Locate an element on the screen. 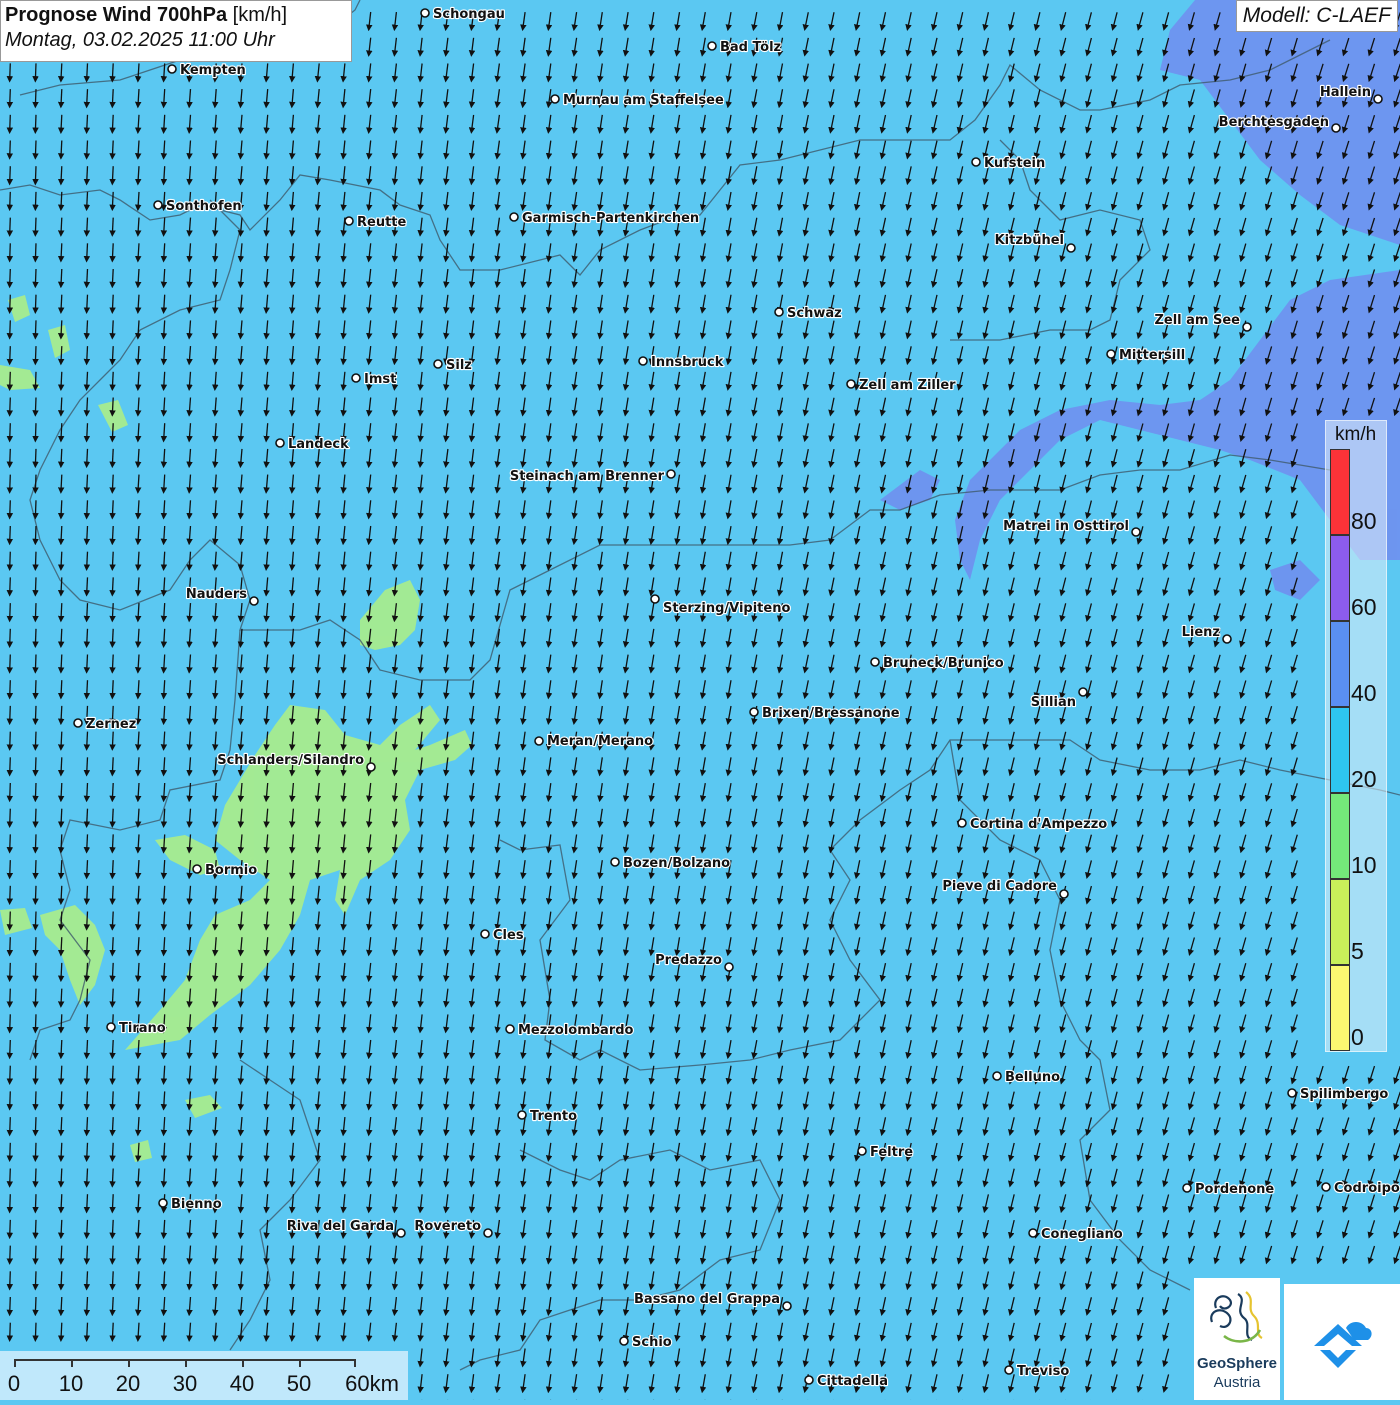 The width and height of the screenshot is (1400, 1405). city-spilimbergo: Spilimbergo is located at coordinates (1338, 1094).